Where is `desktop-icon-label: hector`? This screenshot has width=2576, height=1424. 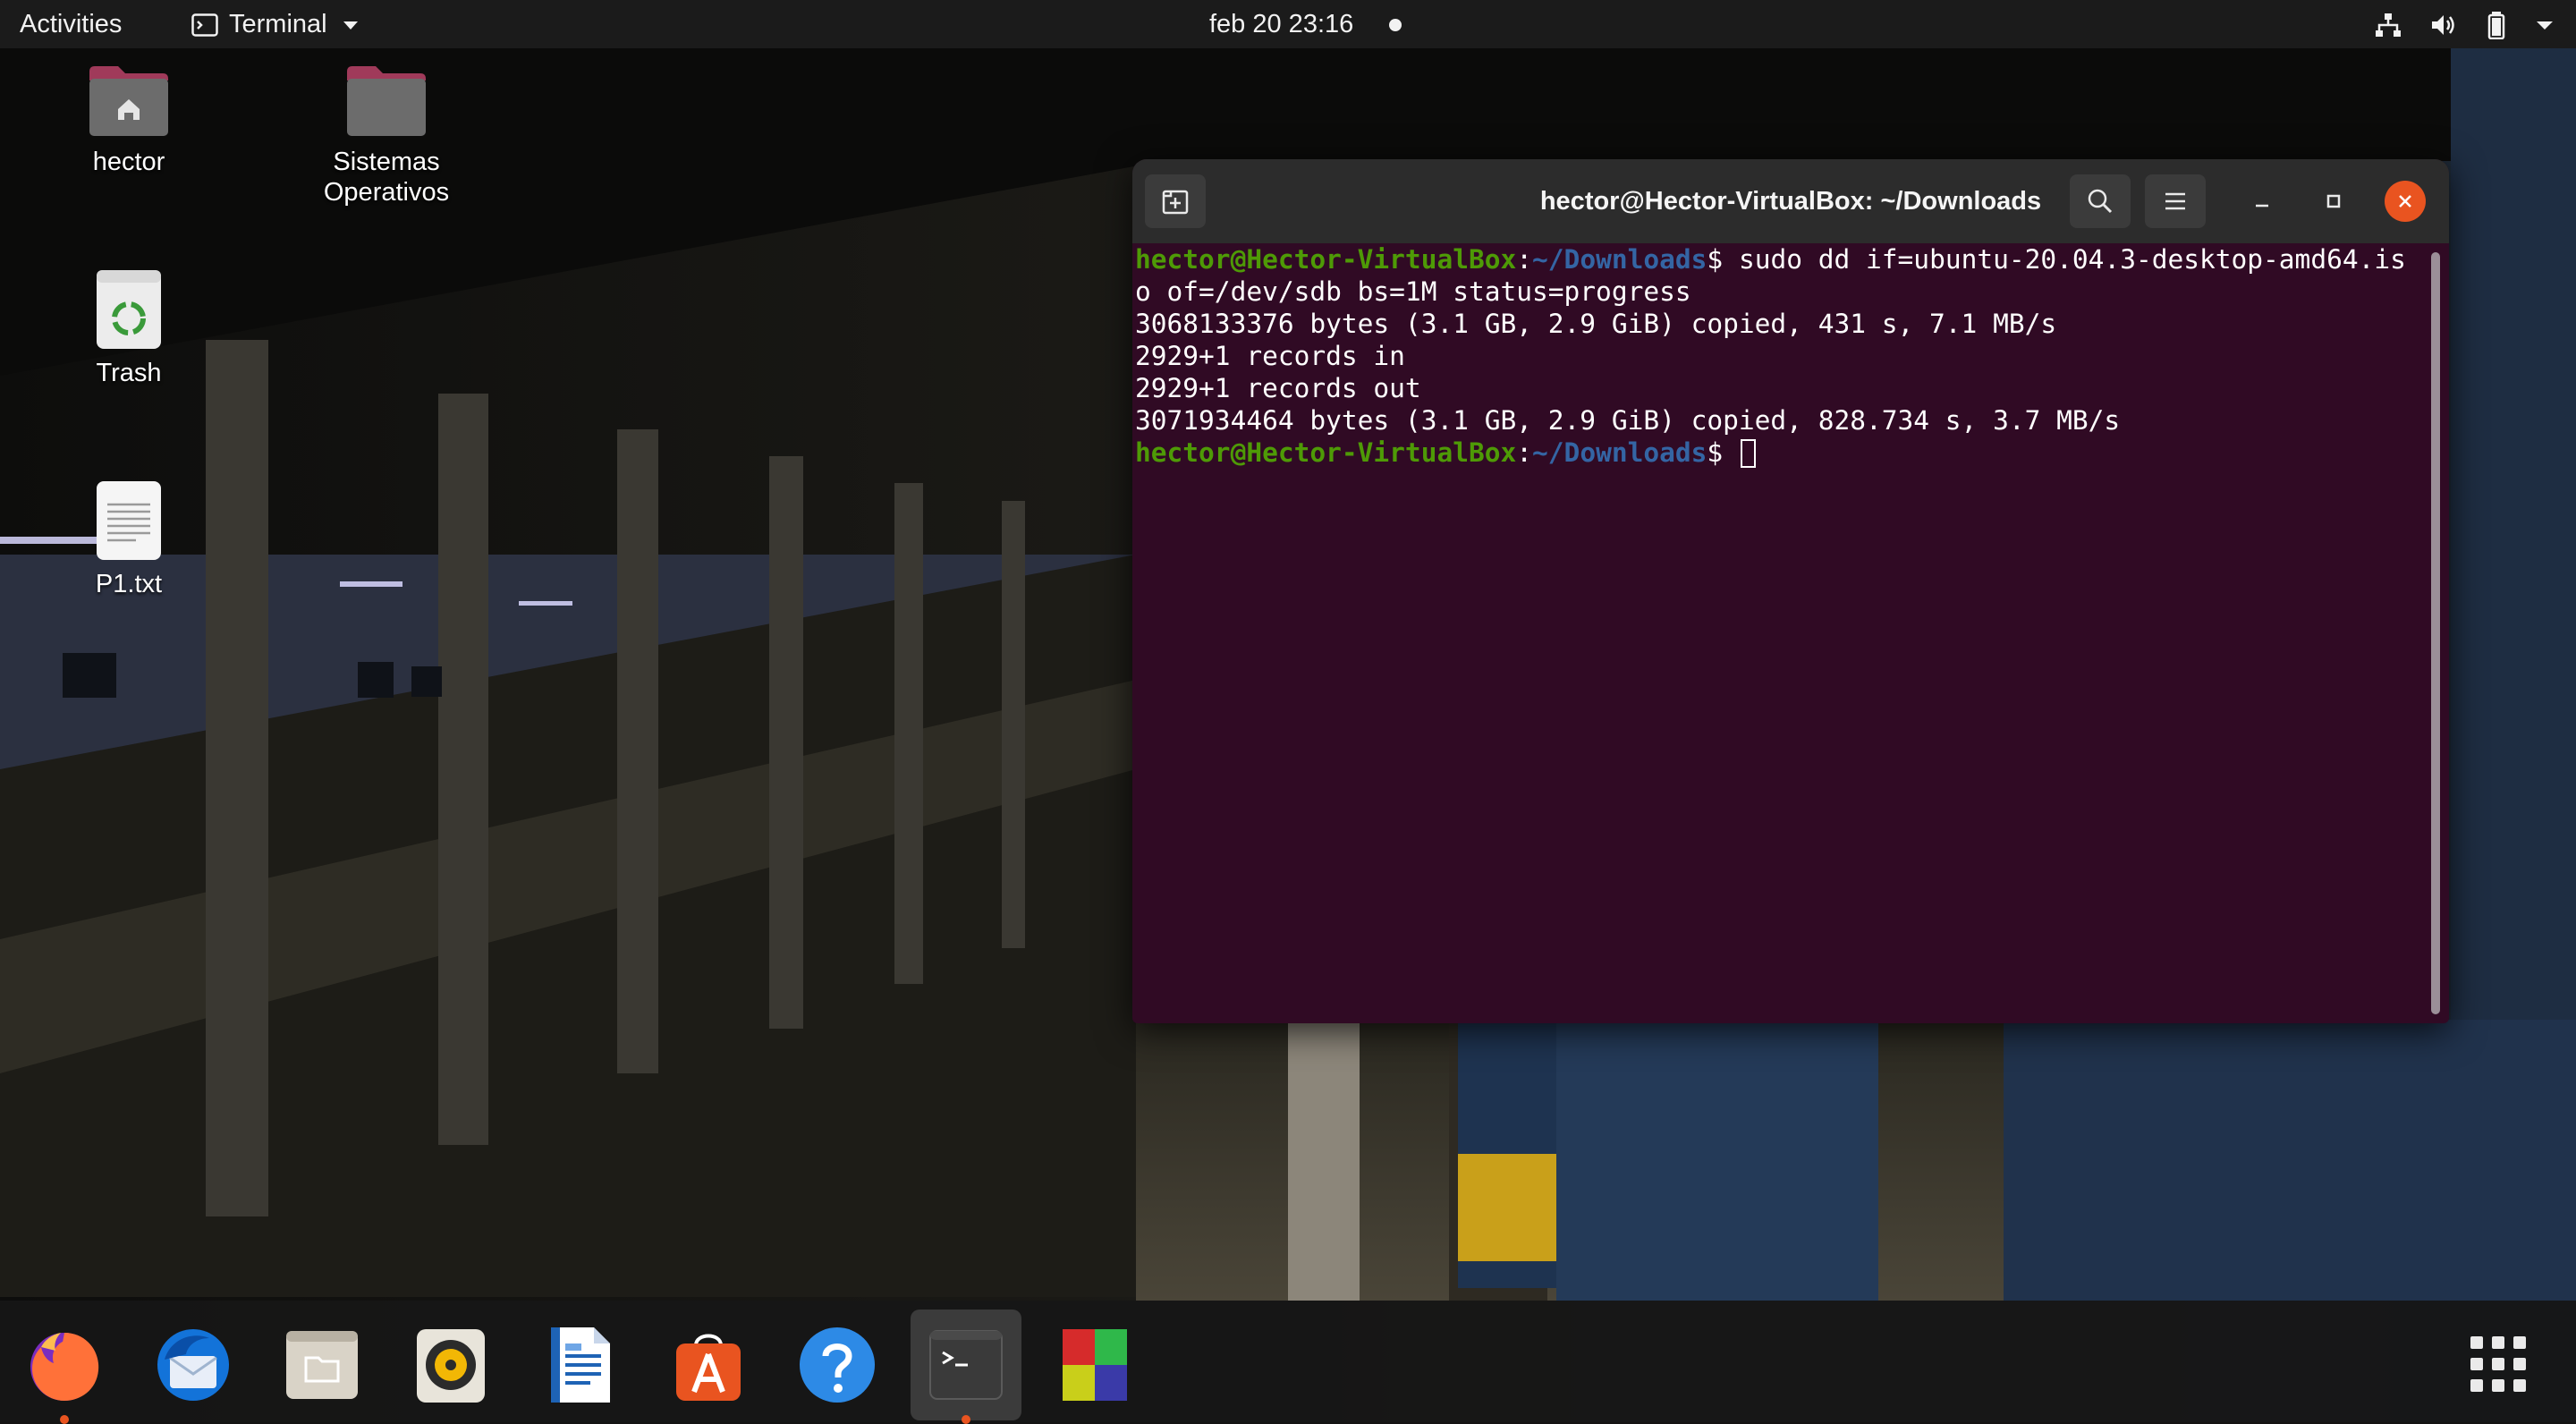
desktop-icon-label: hector is located at coordinates (128, 162).